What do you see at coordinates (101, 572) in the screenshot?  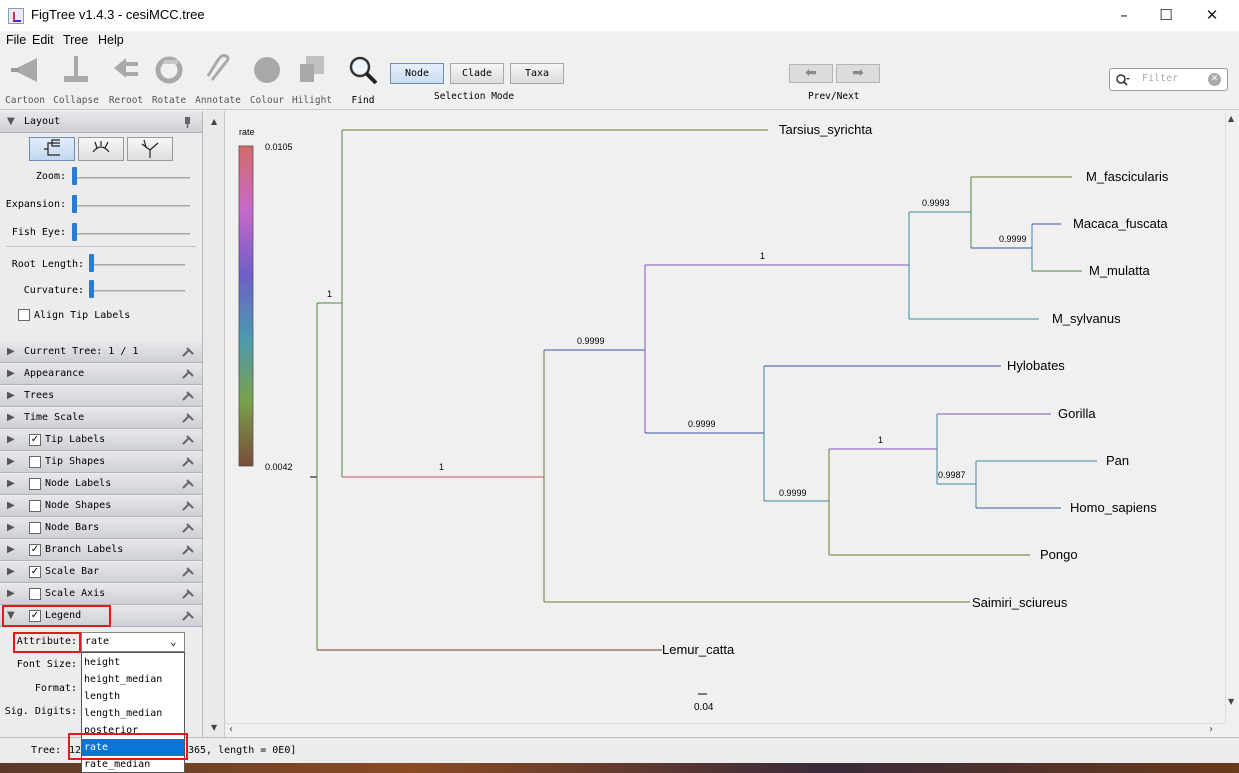 I see `panel-scale-bar: ▶ ✓ Scale Bar` at bounding box center [101, 572].